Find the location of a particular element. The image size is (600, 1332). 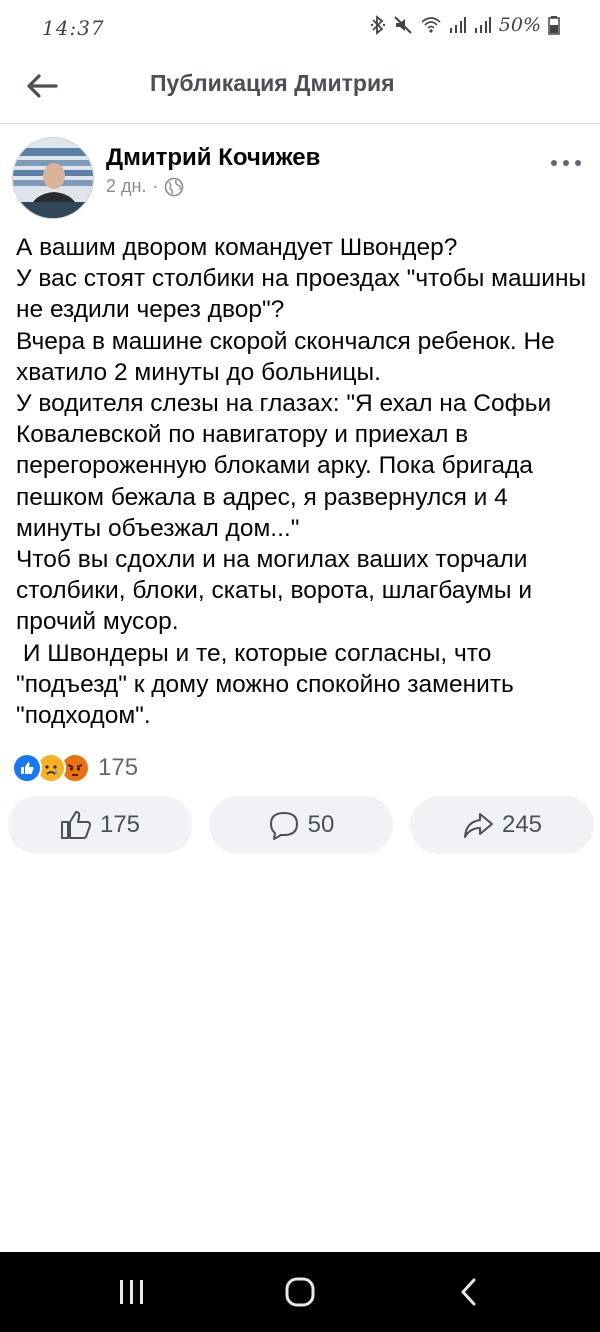

status-icons: 50% is located at coordinates (465, 25).